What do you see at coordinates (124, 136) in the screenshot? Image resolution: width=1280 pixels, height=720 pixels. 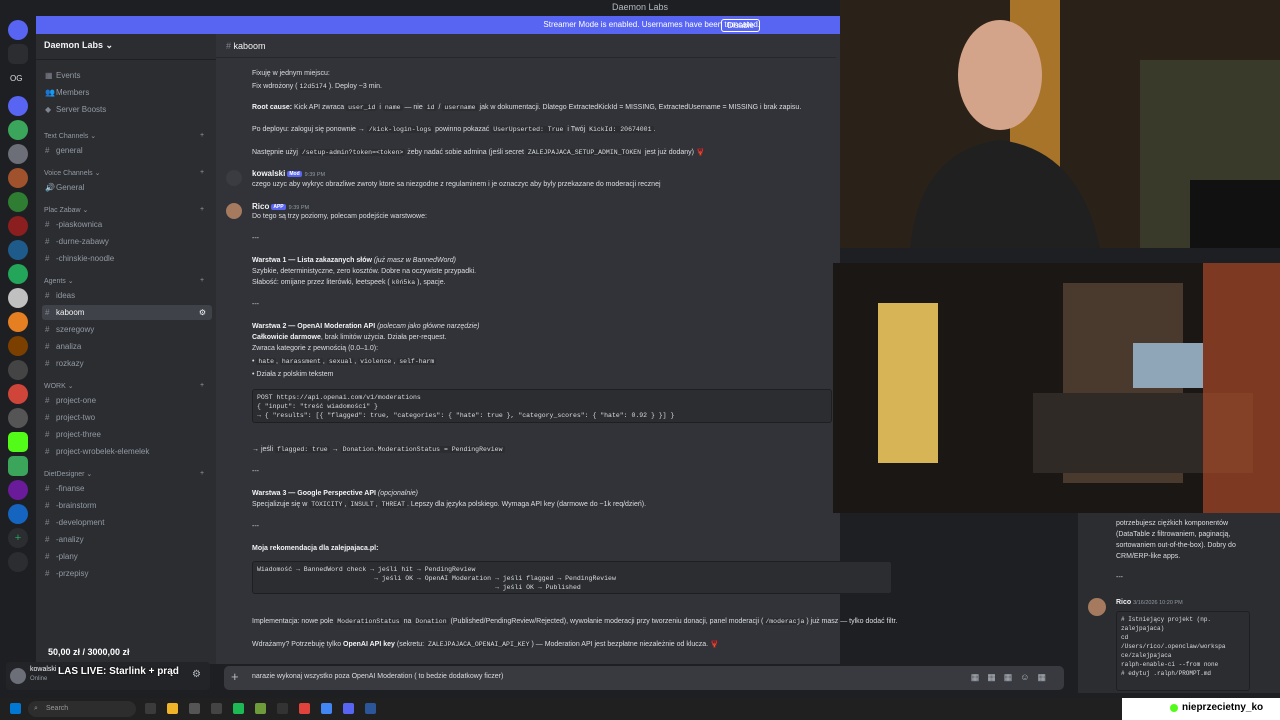 I see `category-text-channels: Text Channels ⌄ +` at bounding box center [124, 136].